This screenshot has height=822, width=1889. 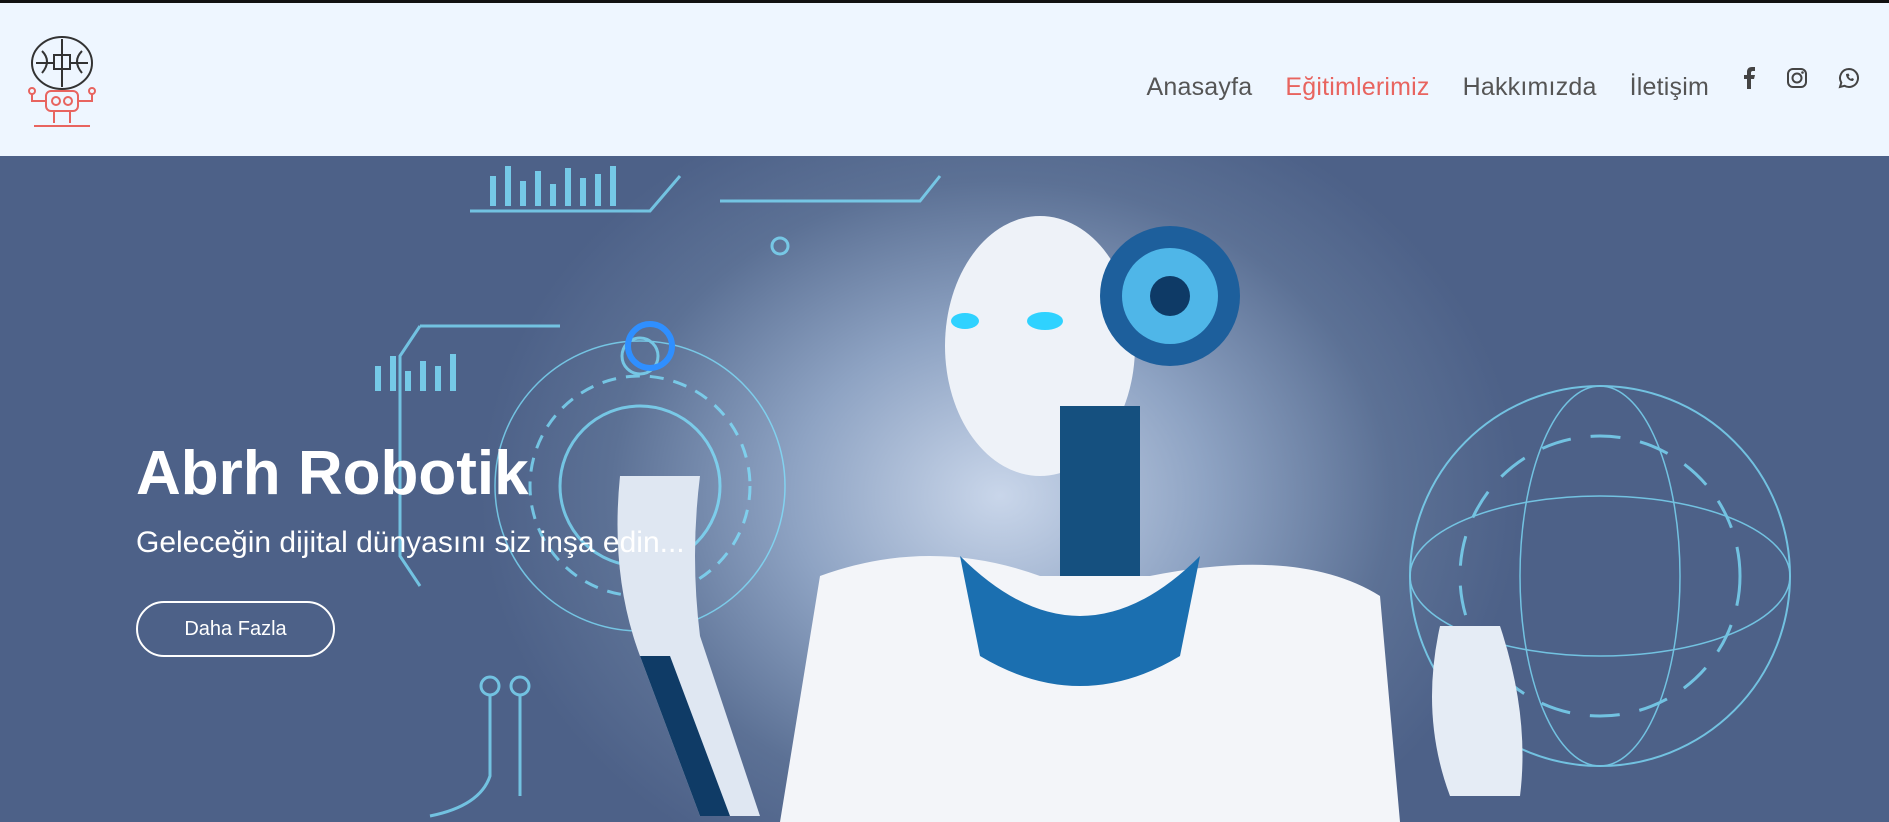 I want to click on facebook-icon, so click(x=1749, y=78).